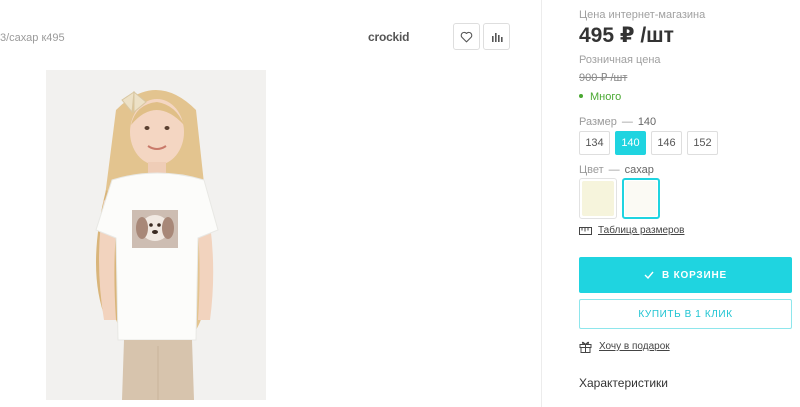  I want to click on color-label-row: Цвет — сахар, so click(616, 170).